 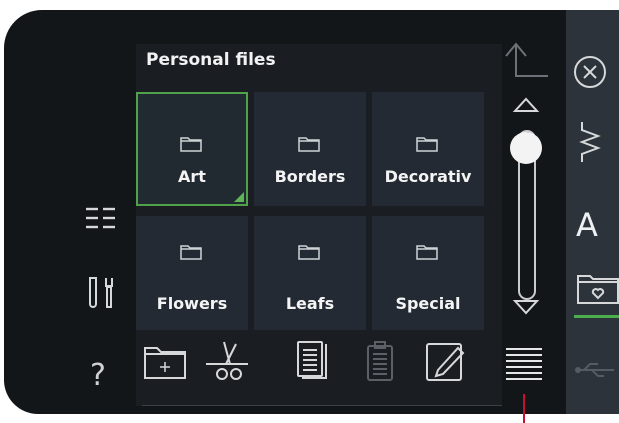 I want to click on file-label: Borders, so click(x=310, y=176).